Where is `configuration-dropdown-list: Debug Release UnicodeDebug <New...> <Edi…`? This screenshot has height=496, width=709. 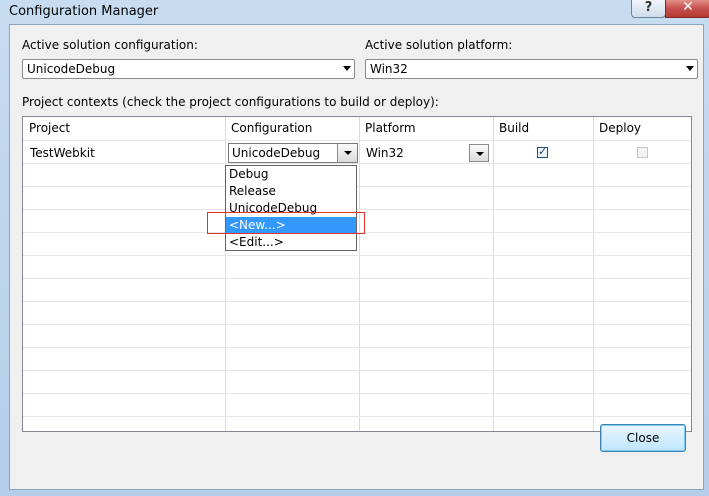 configuration-dropdown-list: Debug Release UnicodeDebug <New...> <Edi… is located at coordinates (291, 208).